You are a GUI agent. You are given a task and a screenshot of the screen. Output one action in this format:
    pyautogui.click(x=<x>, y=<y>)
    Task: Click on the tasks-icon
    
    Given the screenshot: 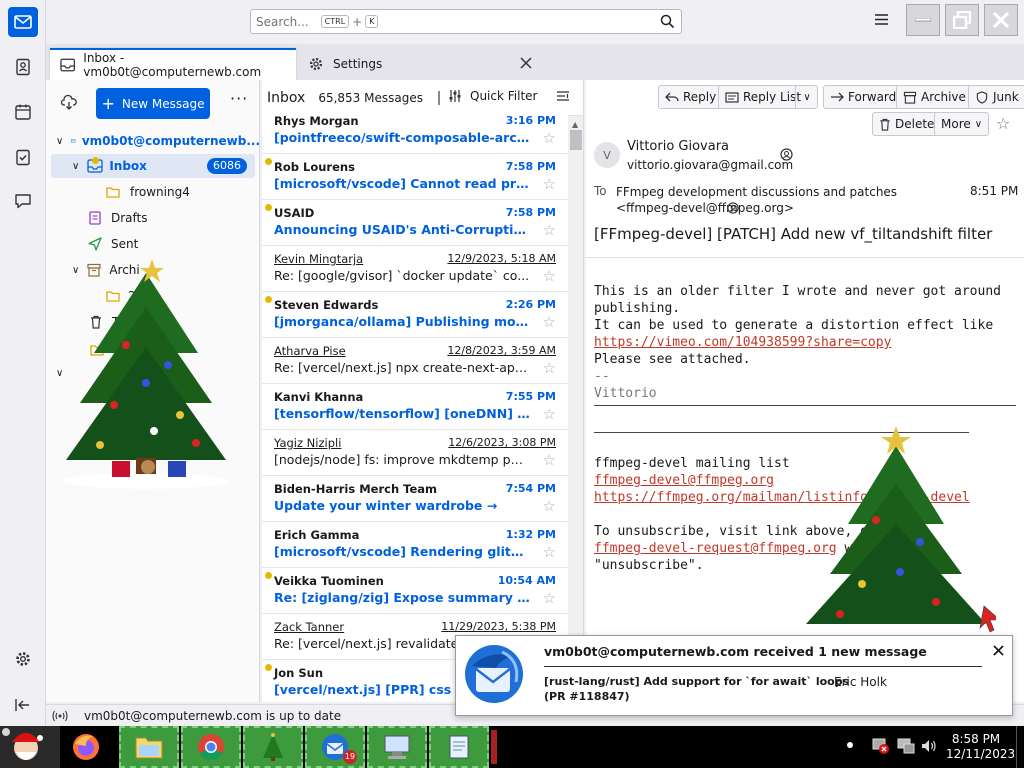 What is the action you would take?
    pyautogui.click(x=23, y=157)
    